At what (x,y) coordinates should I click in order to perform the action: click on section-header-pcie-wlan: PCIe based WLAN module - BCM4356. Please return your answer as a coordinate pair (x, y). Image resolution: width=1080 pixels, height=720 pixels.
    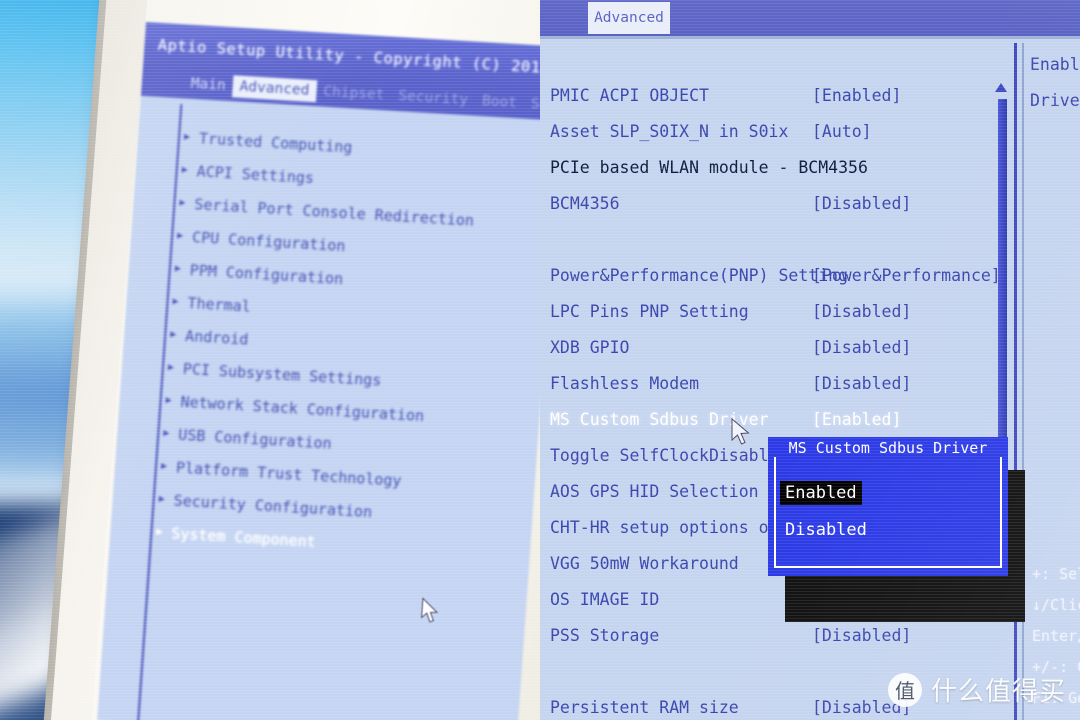
    Looking at the image, I should click on (768, 173).